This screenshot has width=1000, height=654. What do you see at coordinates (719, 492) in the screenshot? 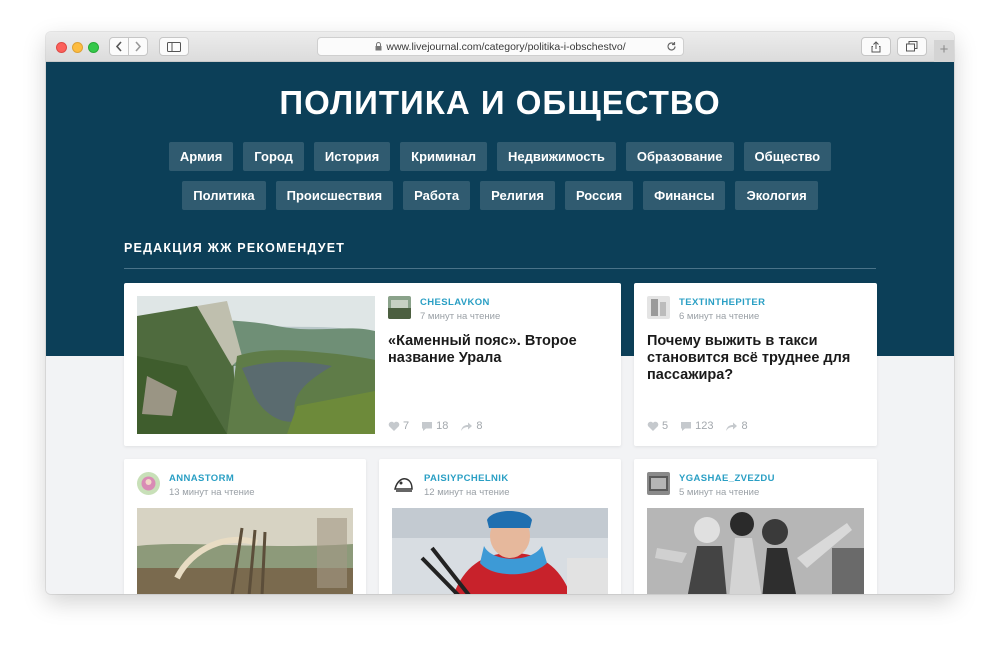
I see `read-time: 5 минут на чтение` at bounding box center [719, 492].